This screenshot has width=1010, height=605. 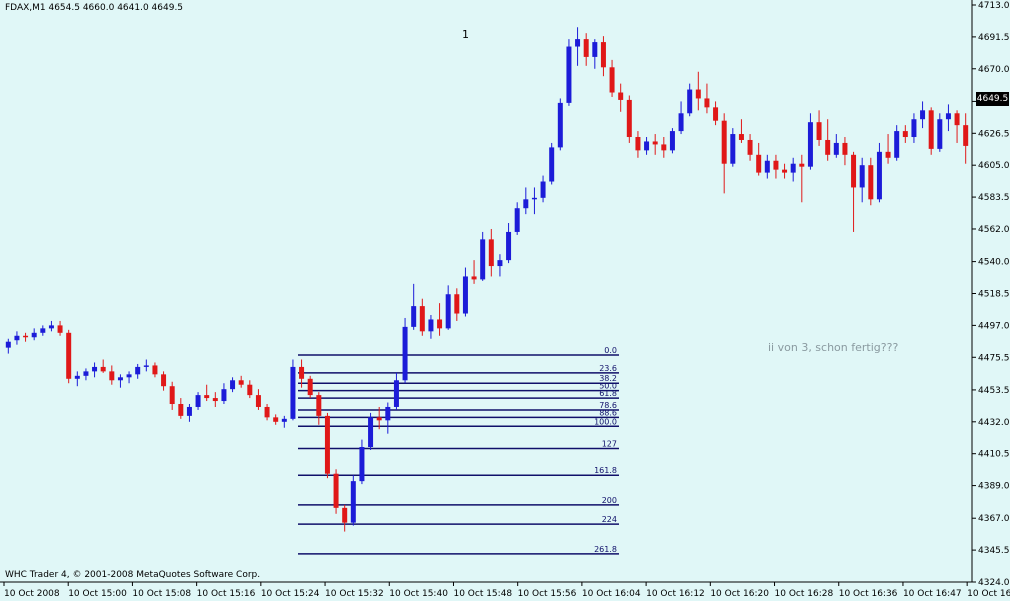 I want to click on y-tick-label: 4475.5, so click(x=994, y=358).